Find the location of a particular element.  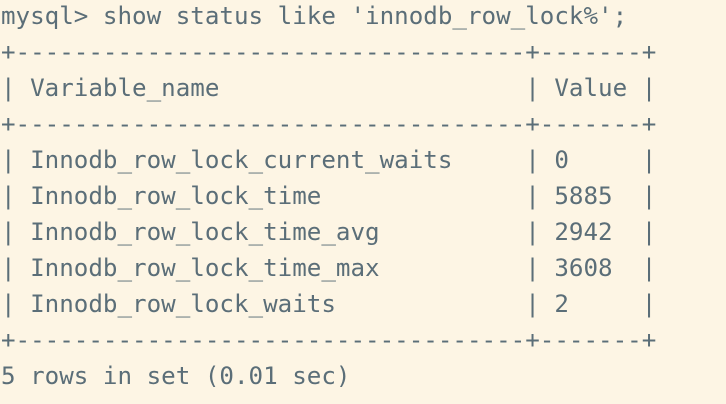

table-row: | Innodb_row_lock_current_waits | 0 | is located at coordinates (329, 160).